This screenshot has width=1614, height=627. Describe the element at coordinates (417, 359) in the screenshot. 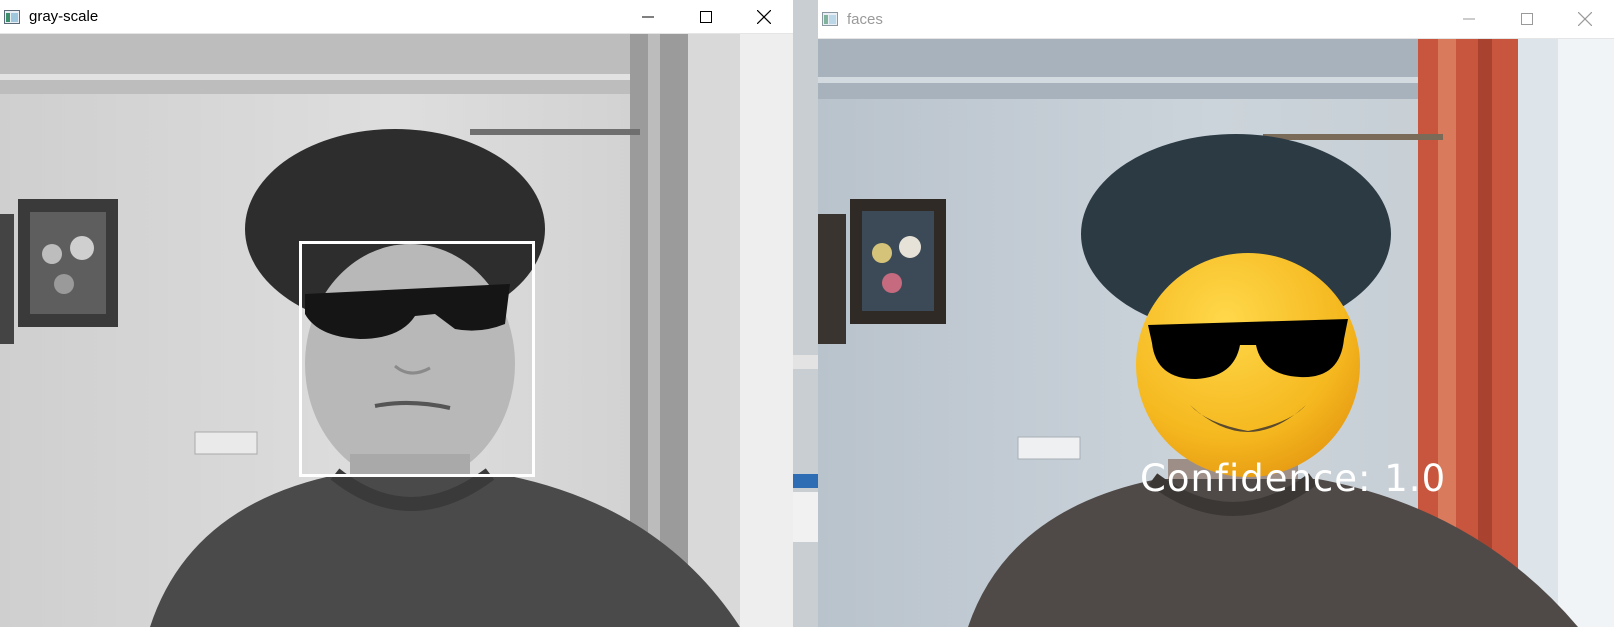

I see `face-detection-box` at that location.